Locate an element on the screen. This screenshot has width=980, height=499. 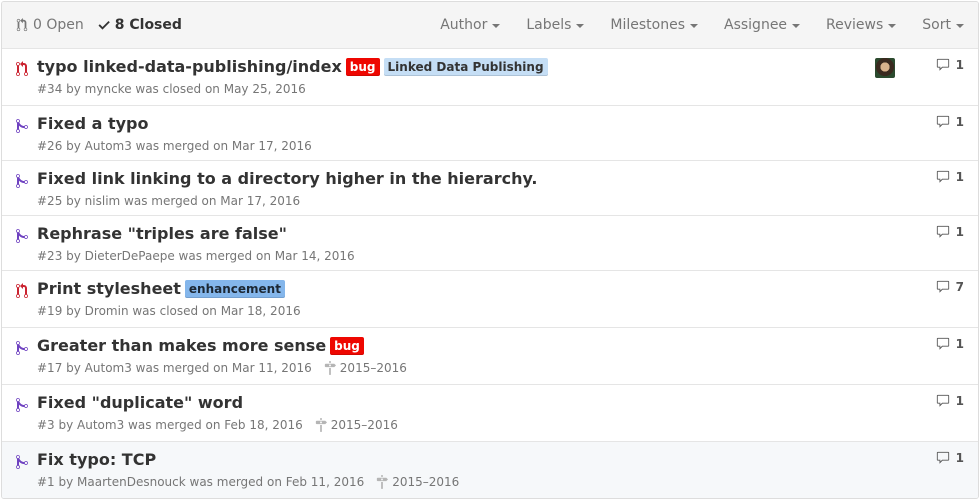
pull-request-meta-text: #19 by Dromin was closed on Mar 18, 2016 is located at coordinates (169, 311).